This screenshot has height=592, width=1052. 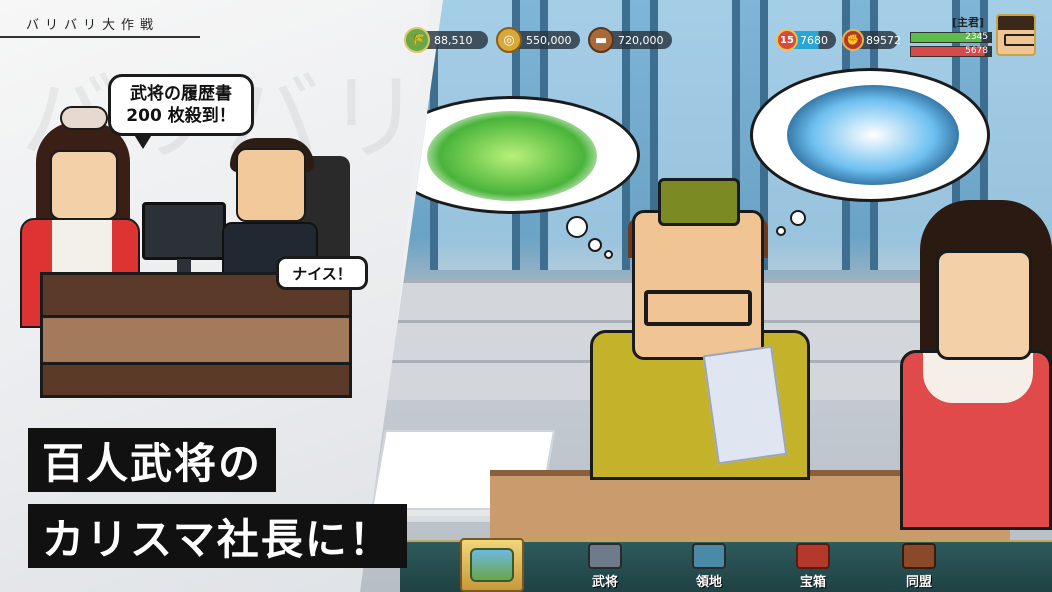 What do you see at coordinates (1016, 35) in the screenshot?
I see `lord-avatar` at bounding box center [1016, 35].